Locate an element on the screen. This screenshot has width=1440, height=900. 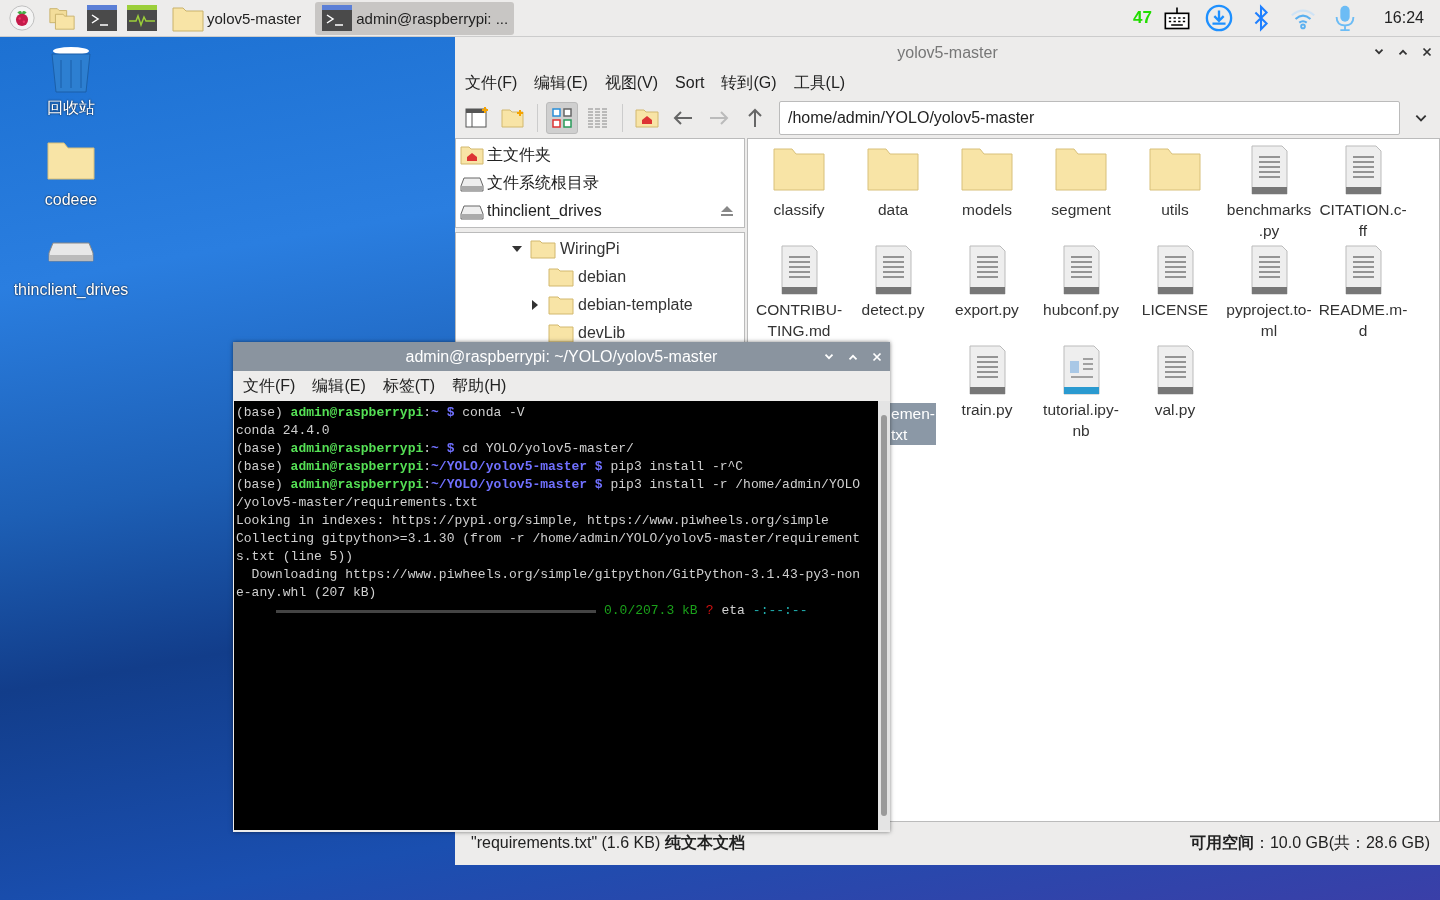
file-name: CITATION.c- ff is located at coordinates (1363, 220).